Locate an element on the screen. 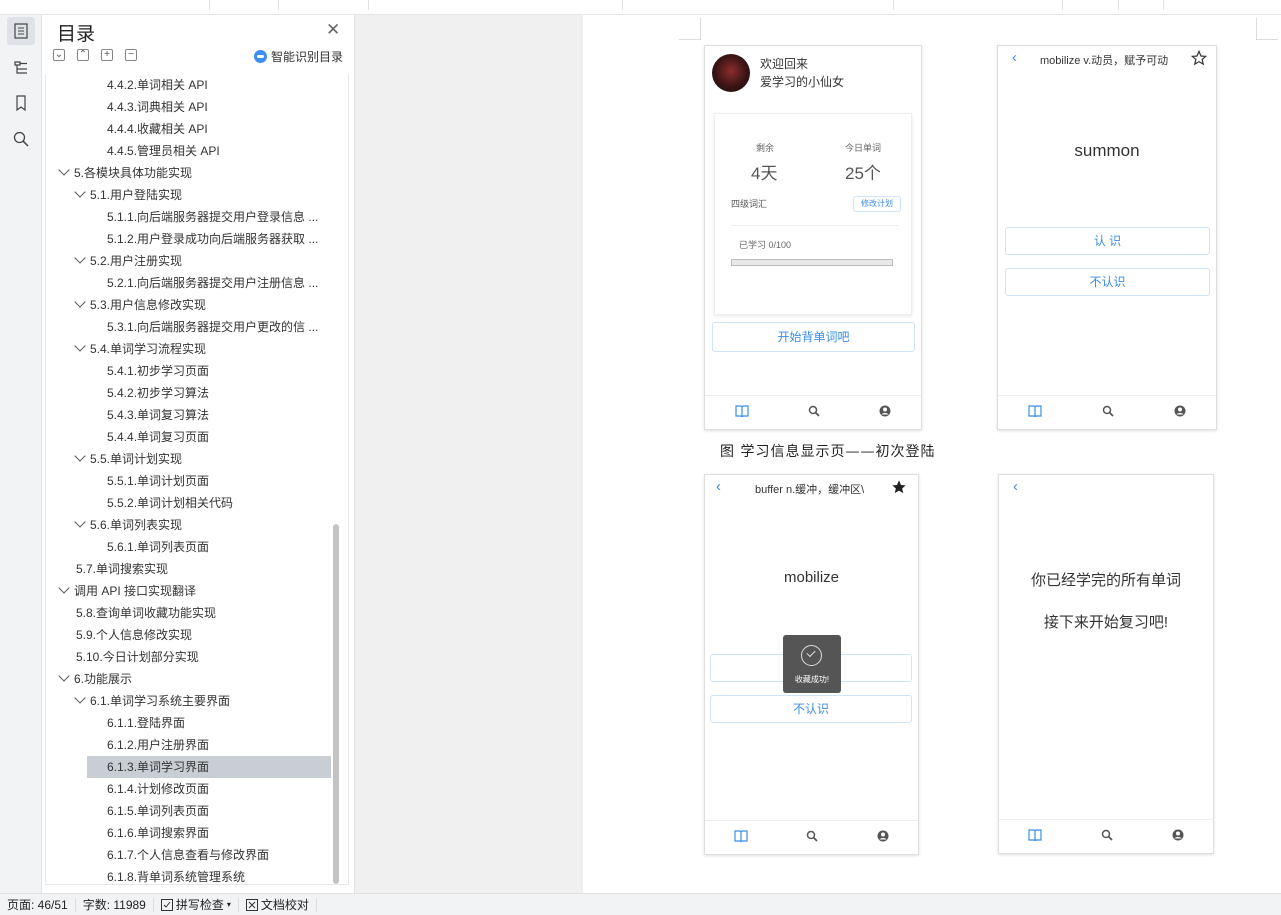  toc-item: 5.6.1.单词列表页面 is located at coordinates (158, 547).